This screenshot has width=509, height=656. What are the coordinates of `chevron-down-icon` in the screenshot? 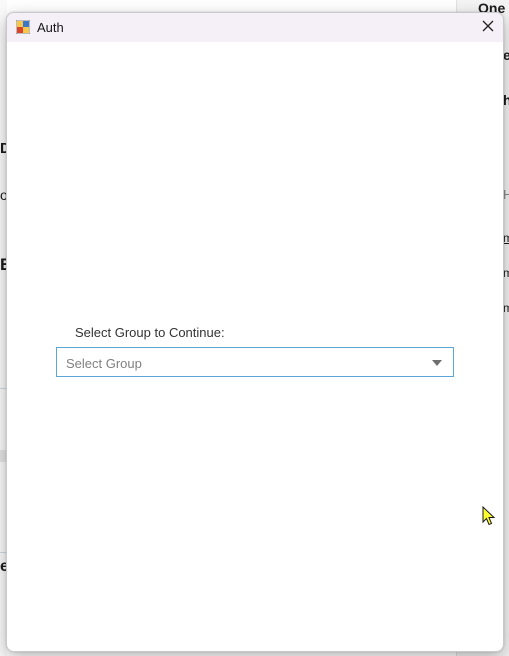 It's located at (437, 363).